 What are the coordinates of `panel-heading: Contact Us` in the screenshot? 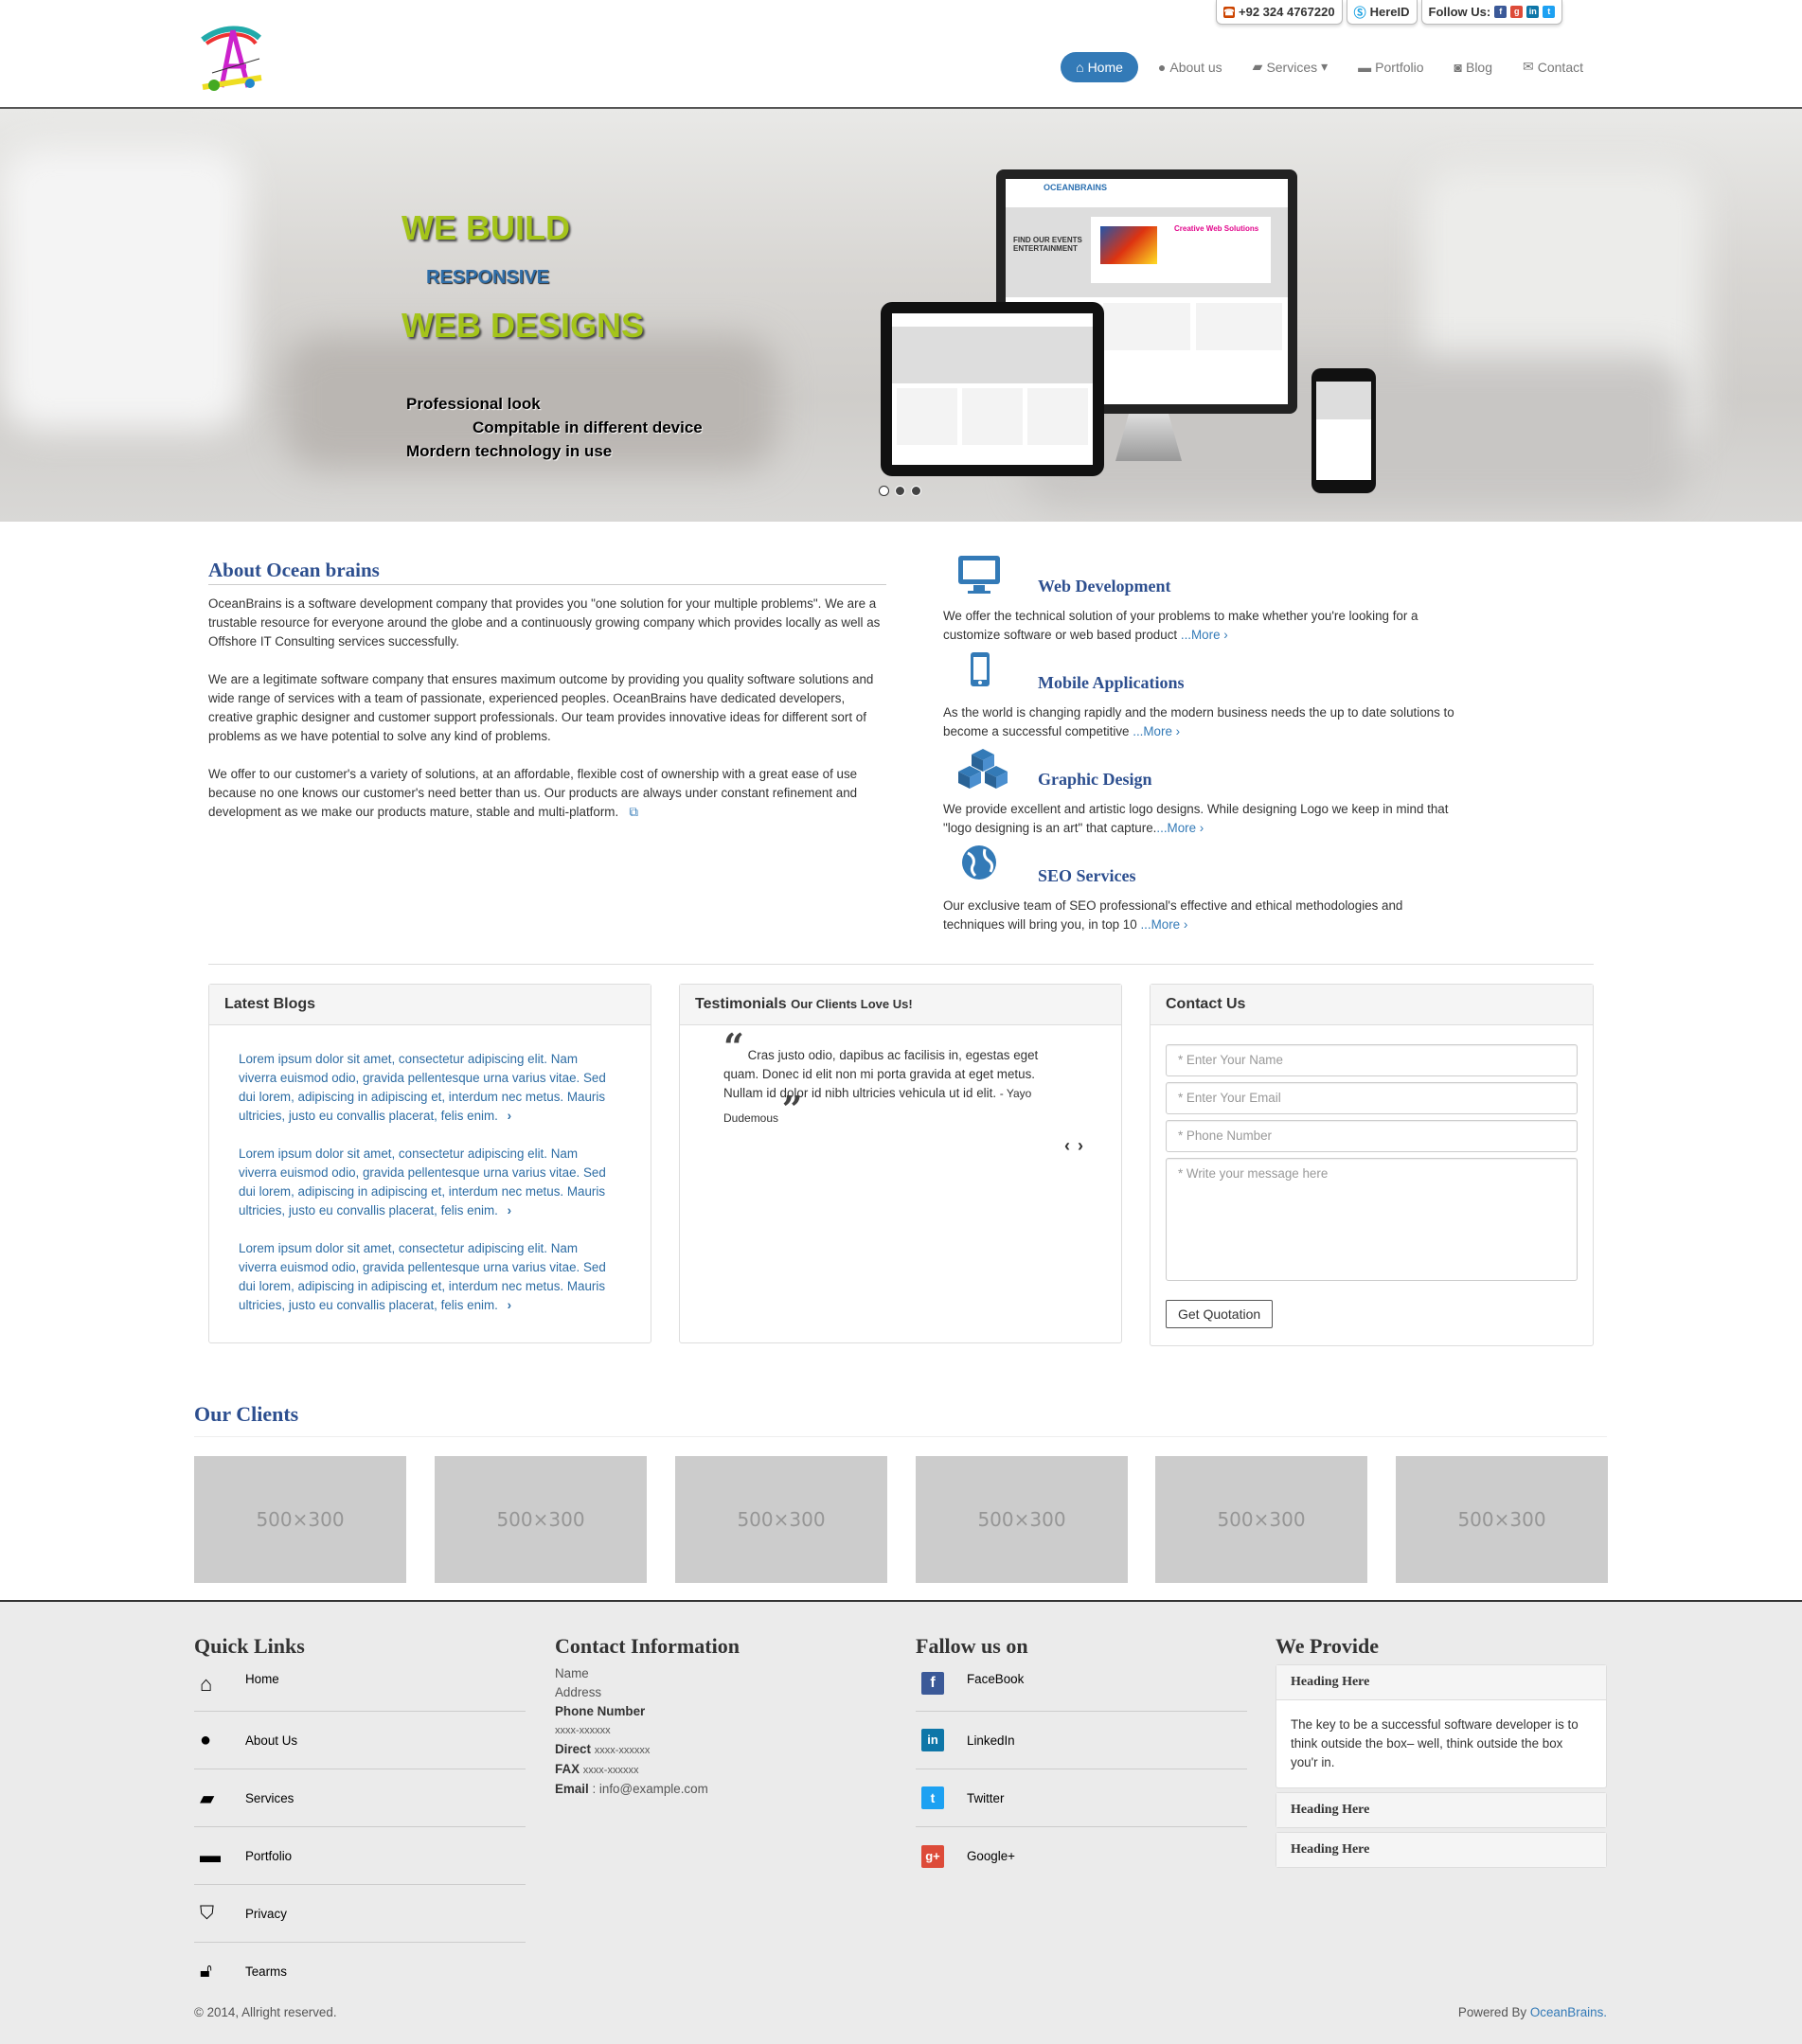 It's located at (1372, 1005).